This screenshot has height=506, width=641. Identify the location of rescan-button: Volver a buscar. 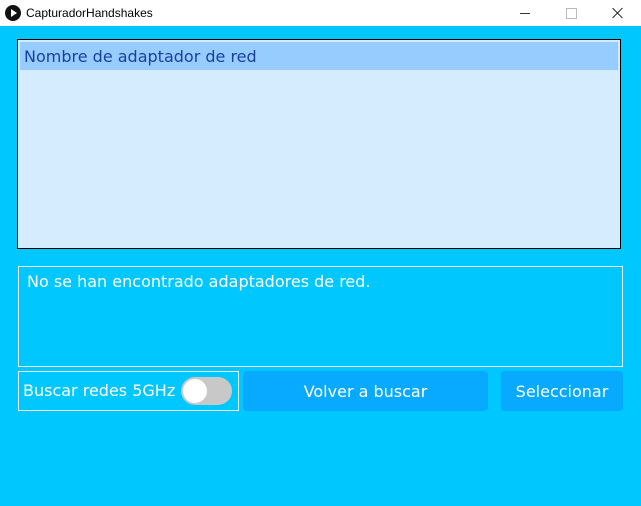
(365, 391).